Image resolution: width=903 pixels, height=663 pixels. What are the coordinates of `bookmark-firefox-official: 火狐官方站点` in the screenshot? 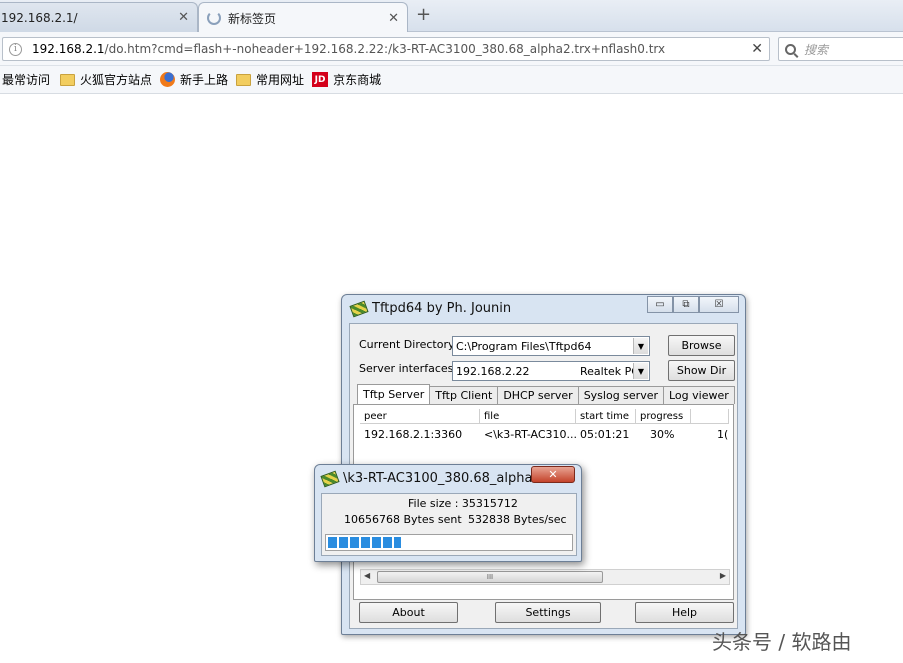 It's located at (106, 79).